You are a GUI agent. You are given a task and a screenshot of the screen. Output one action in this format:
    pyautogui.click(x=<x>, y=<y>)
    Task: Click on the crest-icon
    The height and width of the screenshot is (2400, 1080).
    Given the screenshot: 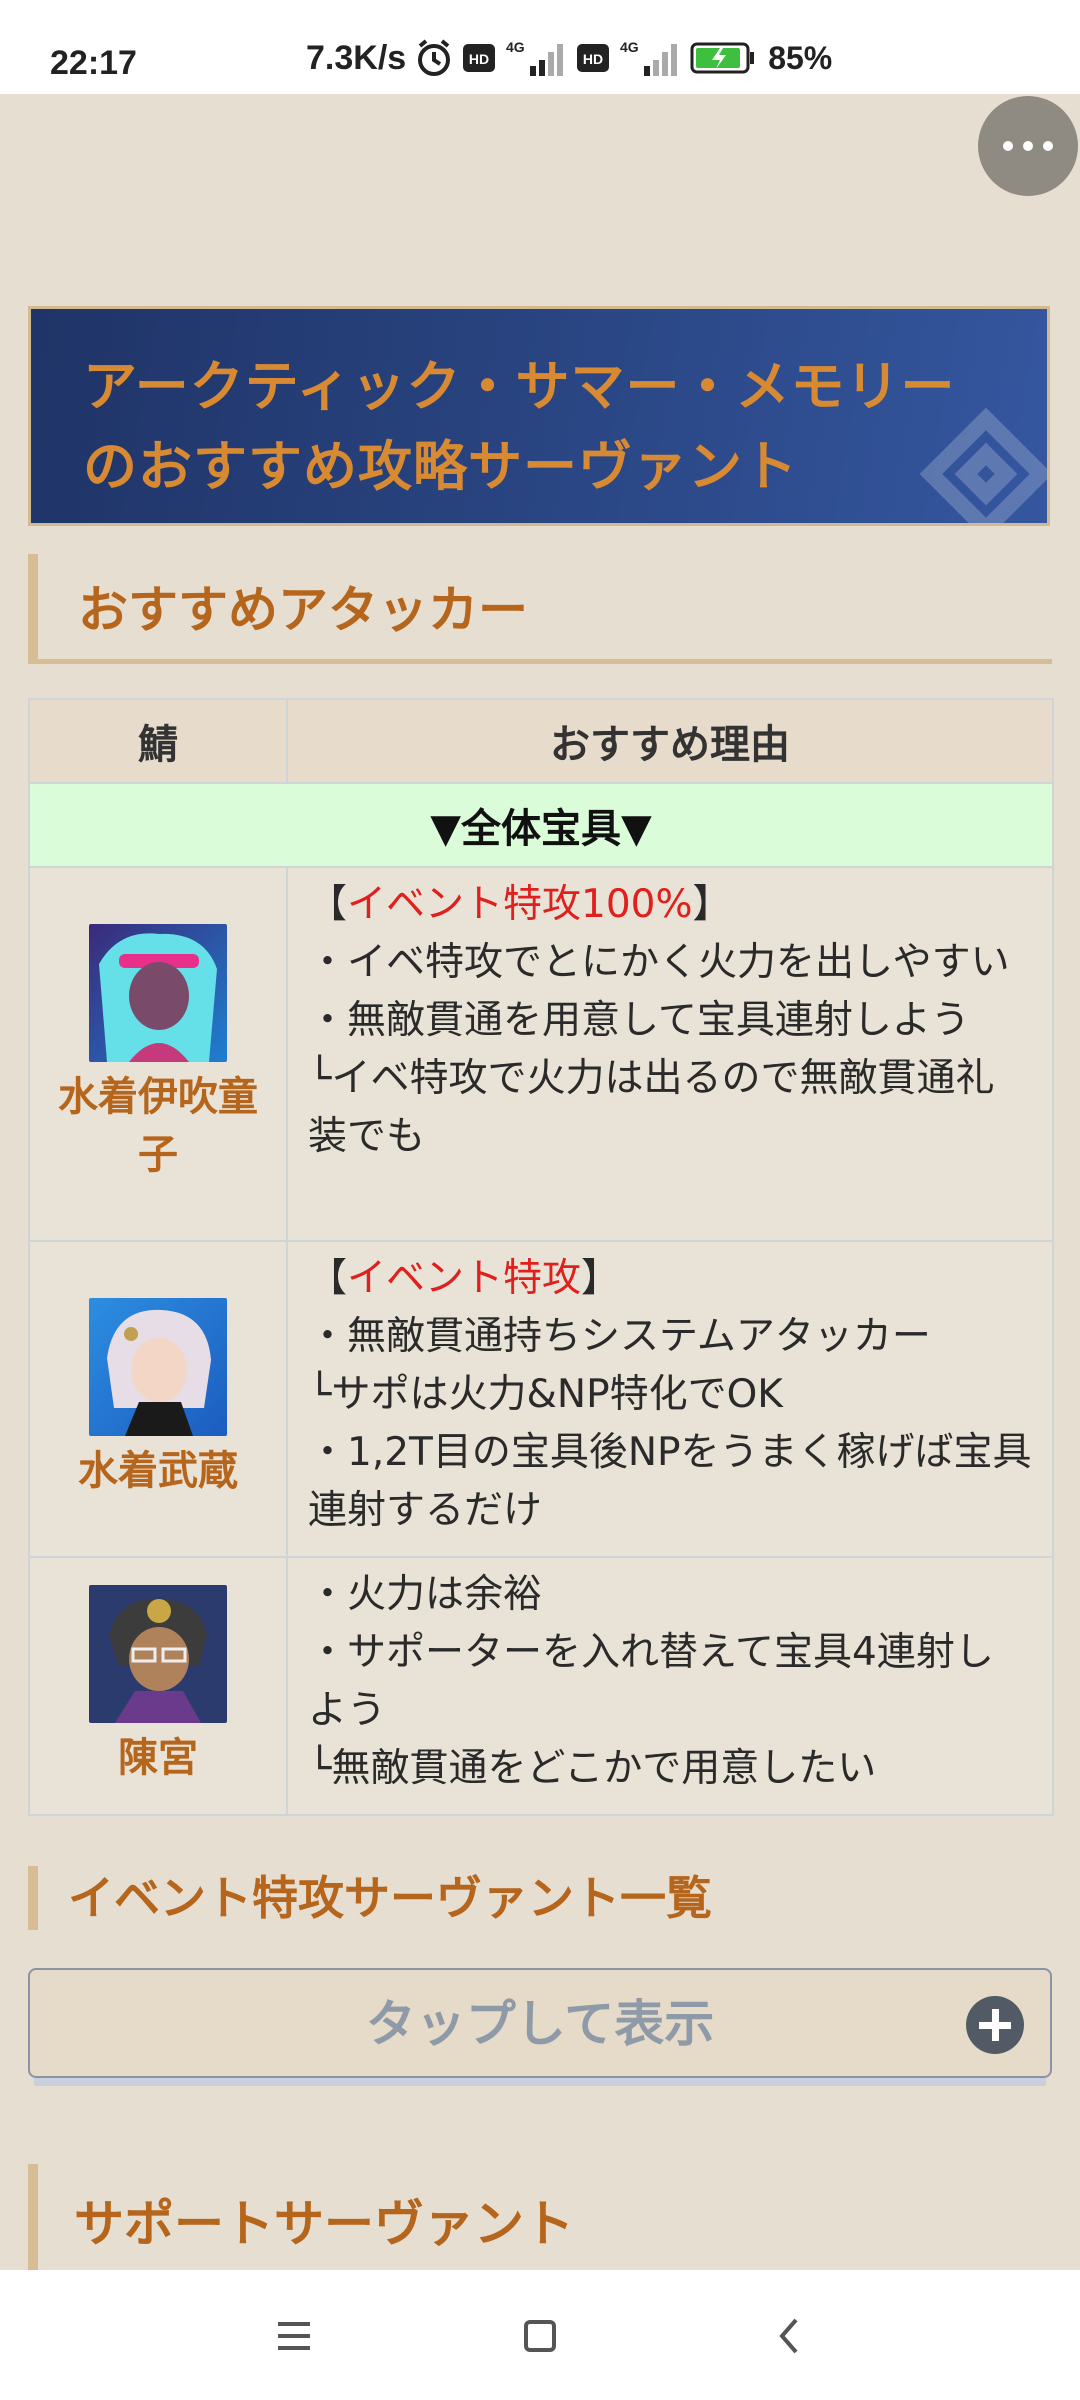 What is the action you would take?
    pyautogui.click(x=983, y=465)
    